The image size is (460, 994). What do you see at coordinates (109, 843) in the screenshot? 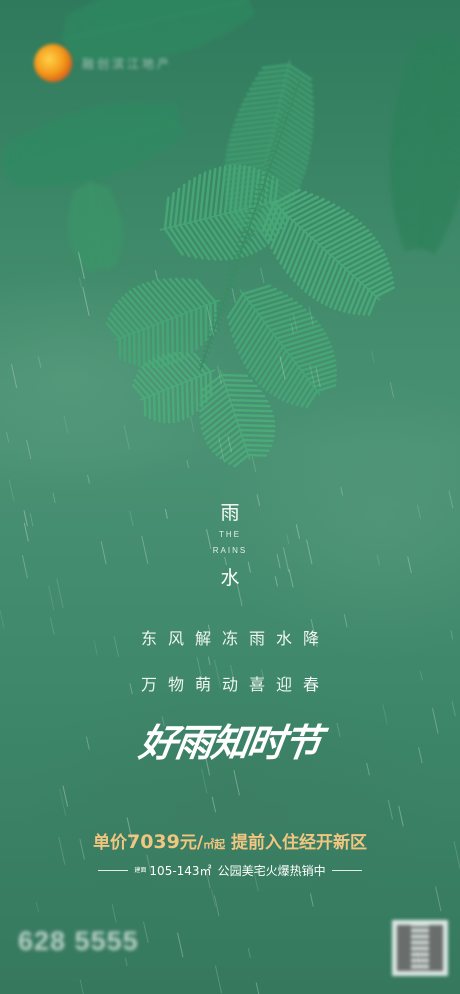
I see `price-prefix: 单价` at bounding box center [109, 843].